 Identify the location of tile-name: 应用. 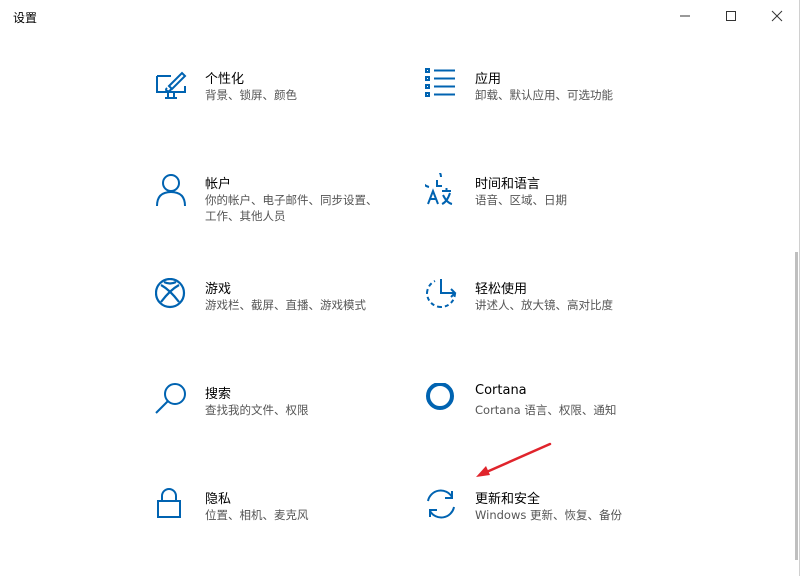
(488, 79).